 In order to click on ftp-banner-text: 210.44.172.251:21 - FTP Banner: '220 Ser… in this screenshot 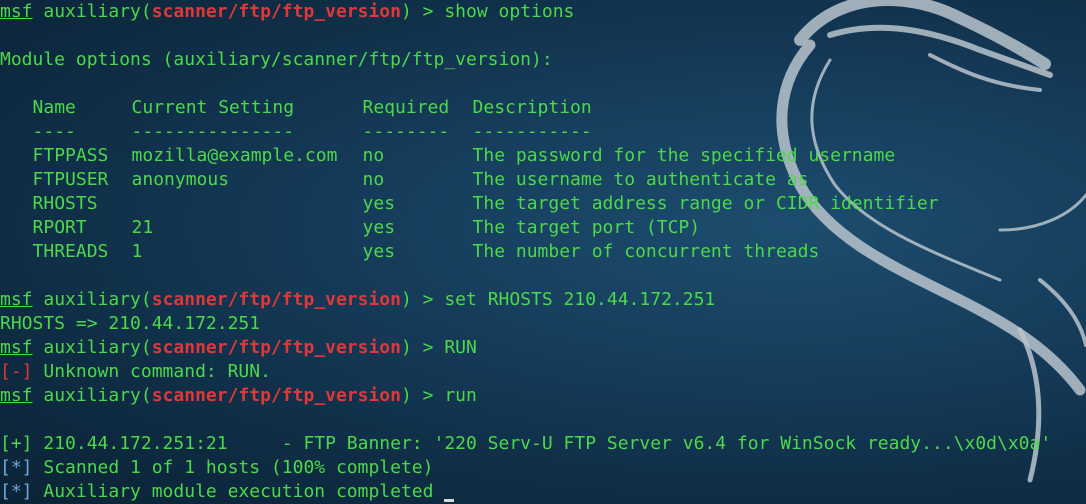, I will do `click(542, 443)`.